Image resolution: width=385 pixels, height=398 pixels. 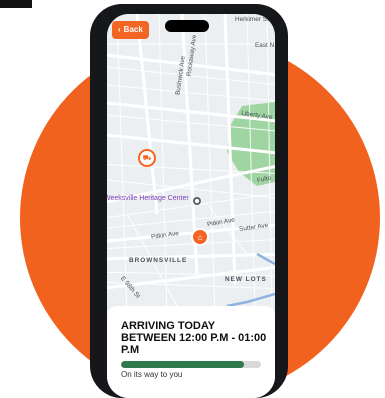 I want to click on neighborhood-label: BROWNSVILLE, so click(x=158, y=260).